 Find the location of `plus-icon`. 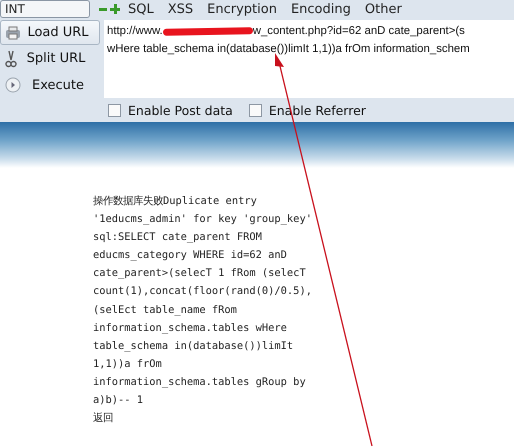

plus-icon is located at coordinates (115, 9).